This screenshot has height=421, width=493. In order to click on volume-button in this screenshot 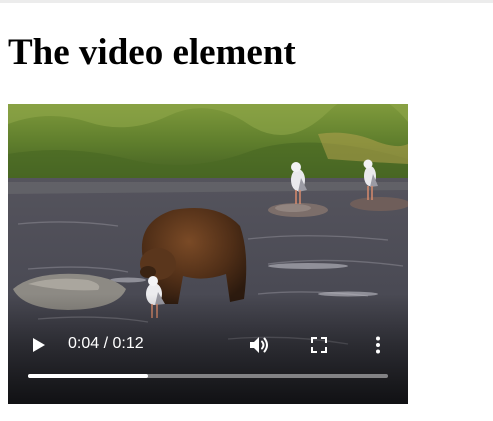, I will do `click(259, 345)`.